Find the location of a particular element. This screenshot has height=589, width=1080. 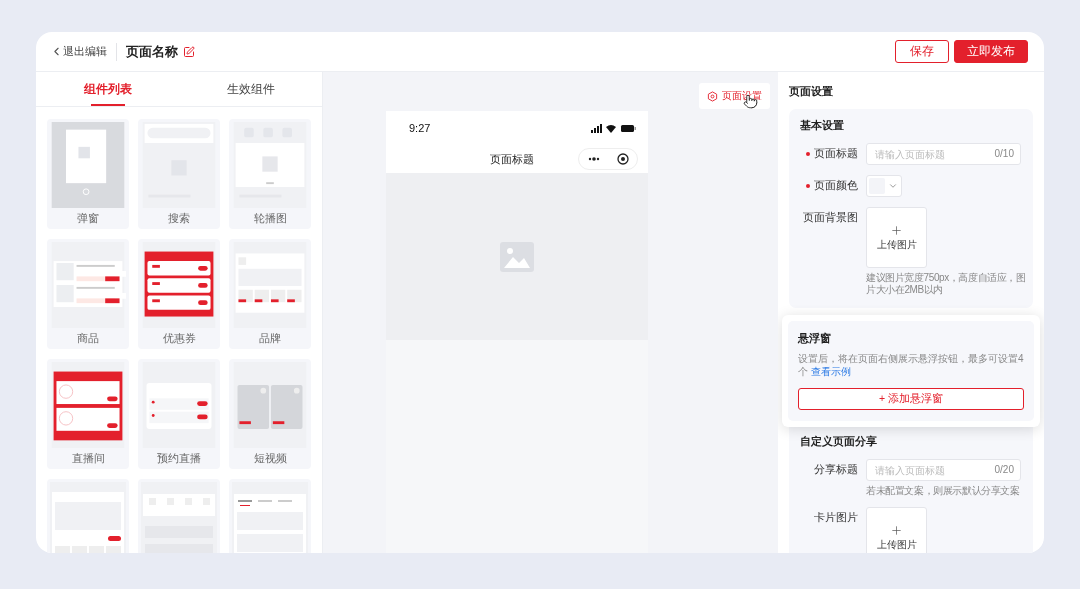

field-label: 卡片图片 is located at coordinates (836, 518).